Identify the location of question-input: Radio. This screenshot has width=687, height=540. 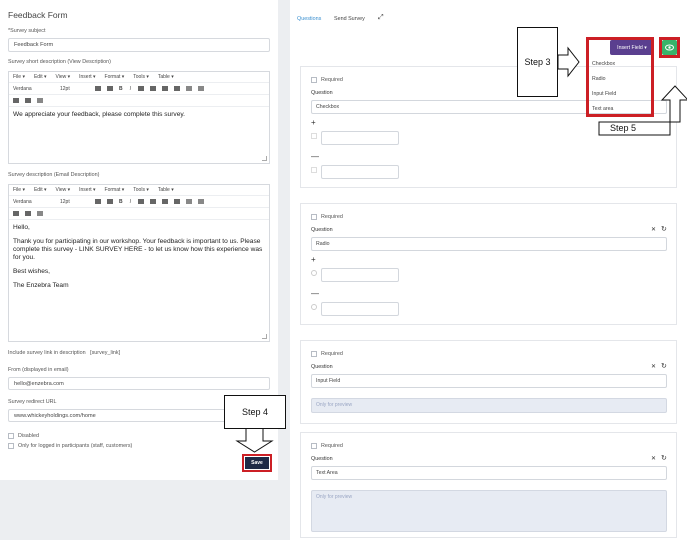
(489, 244).